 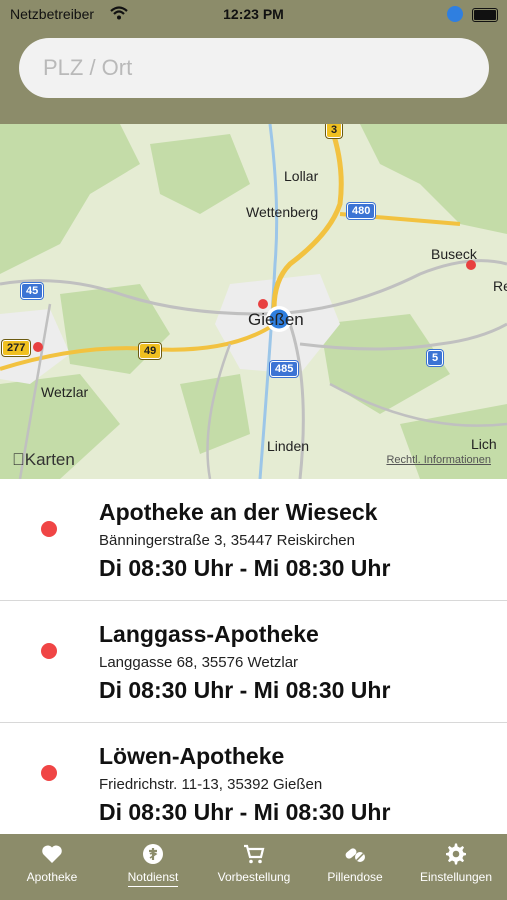 What do you see at coordinates (355, 867) in the screenshot?
I see `tab-pillendose: Pillendose` at bounding box center [355, 867].